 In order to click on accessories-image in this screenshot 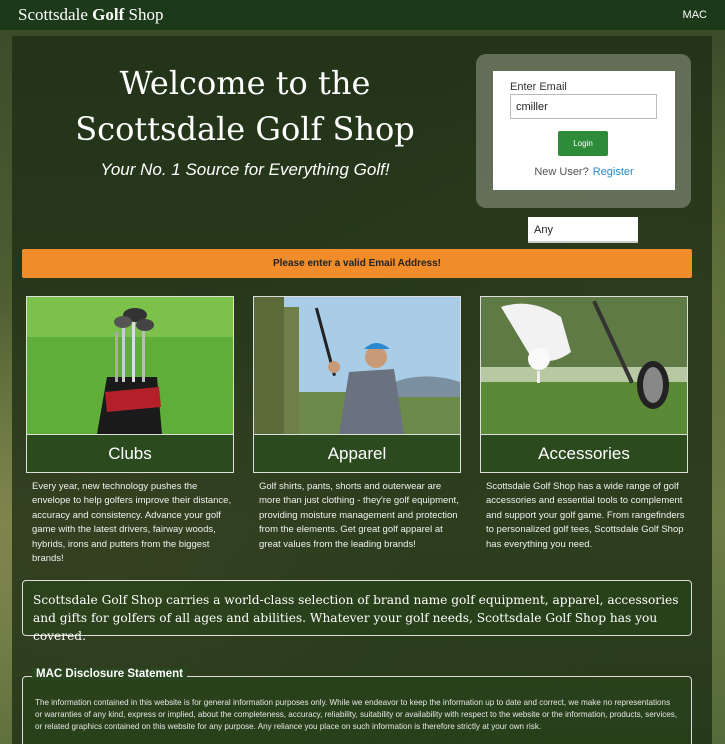, I will do `click(584, 365)`.